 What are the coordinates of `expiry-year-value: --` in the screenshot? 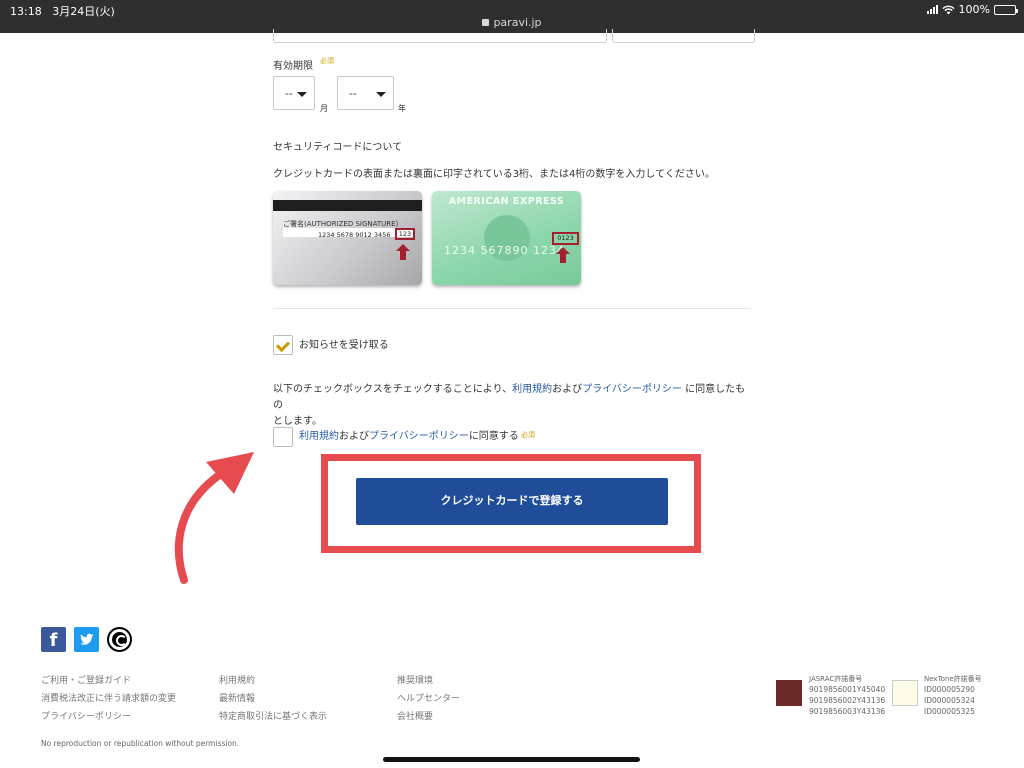 It's located at (353, 93).